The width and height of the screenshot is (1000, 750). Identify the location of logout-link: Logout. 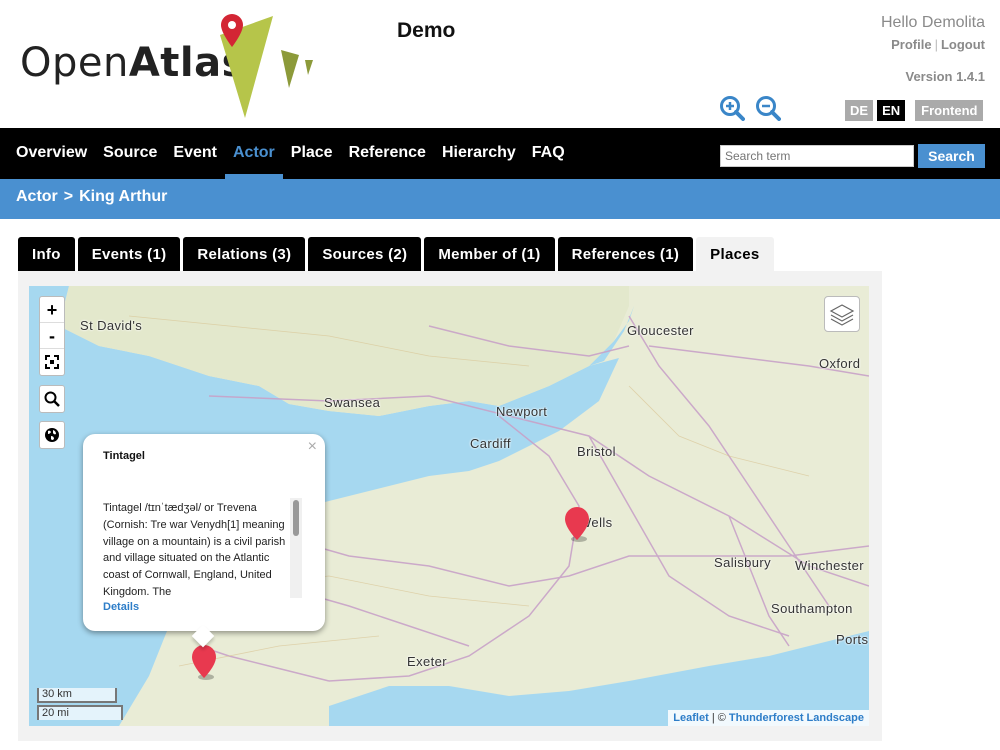
(963, 44).